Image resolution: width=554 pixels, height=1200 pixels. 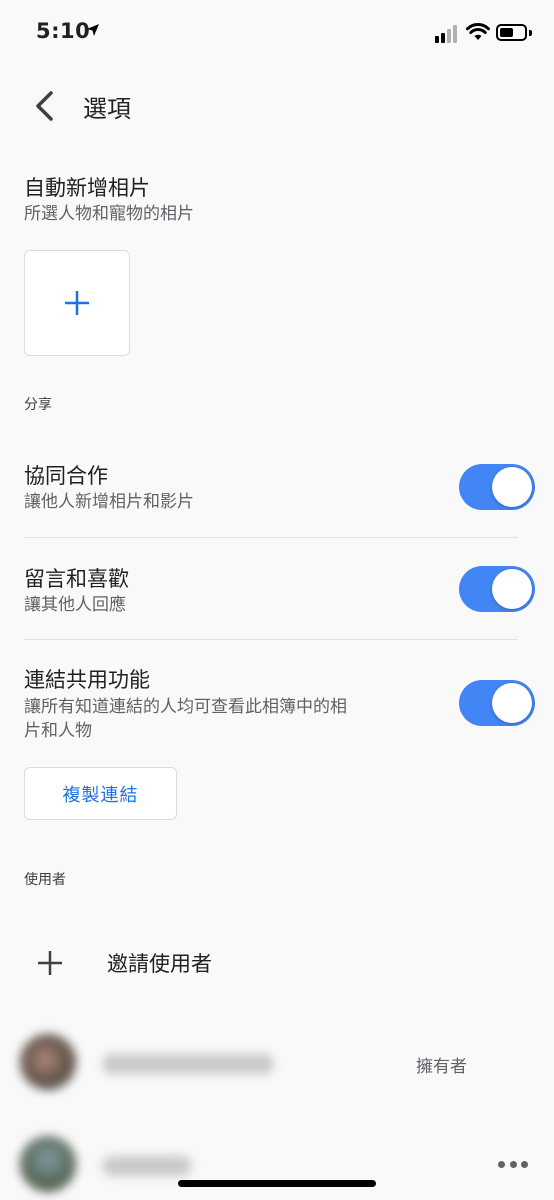 What do you see at coordinates (93, 31) in the screenshot?
I see `location-arrow-icon` at bounding box center [93, 31].